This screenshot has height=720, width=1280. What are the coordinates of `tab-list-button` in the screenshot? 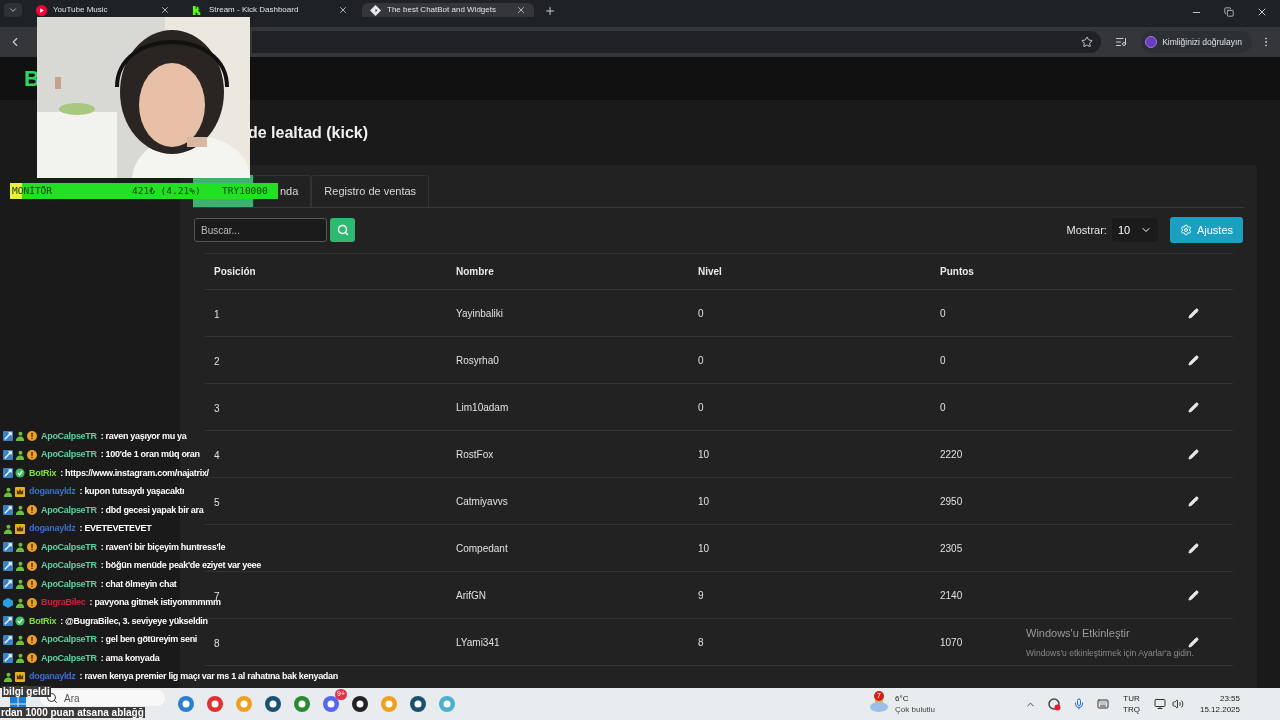 It's located at (13, 10).